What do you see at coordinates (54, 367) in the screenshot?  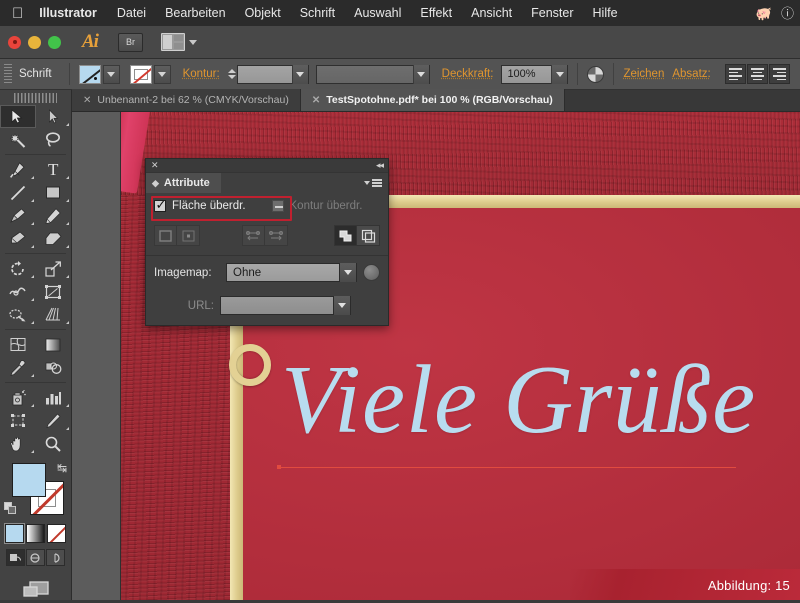 I see `blend-tool` at bounding box center [54, 367].